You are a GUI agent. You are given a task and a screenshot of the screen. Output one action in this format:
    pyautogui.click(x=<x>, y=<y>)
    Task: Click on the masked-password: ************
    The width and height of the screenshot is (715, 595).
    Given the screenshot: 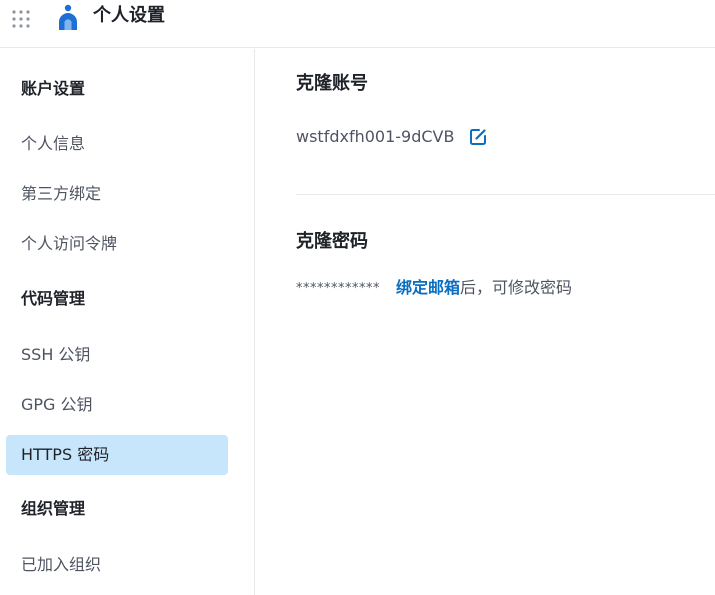 What is the action you would take?
    pyautogui.click(x=338, y=288)
    